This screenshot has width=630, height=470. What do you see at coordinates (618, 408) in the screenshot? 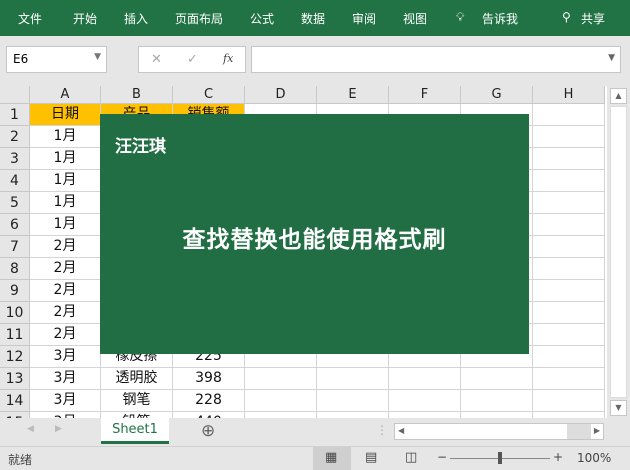
I see `scroll-down-icon: ▼` at bounding box center [618, 408].